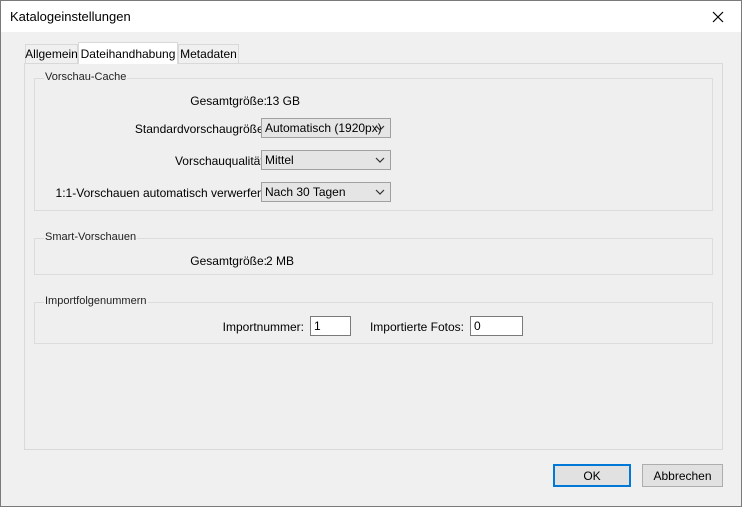  I want to click on preview-quality-label: Vorschauqualität:, so click(220, 161).